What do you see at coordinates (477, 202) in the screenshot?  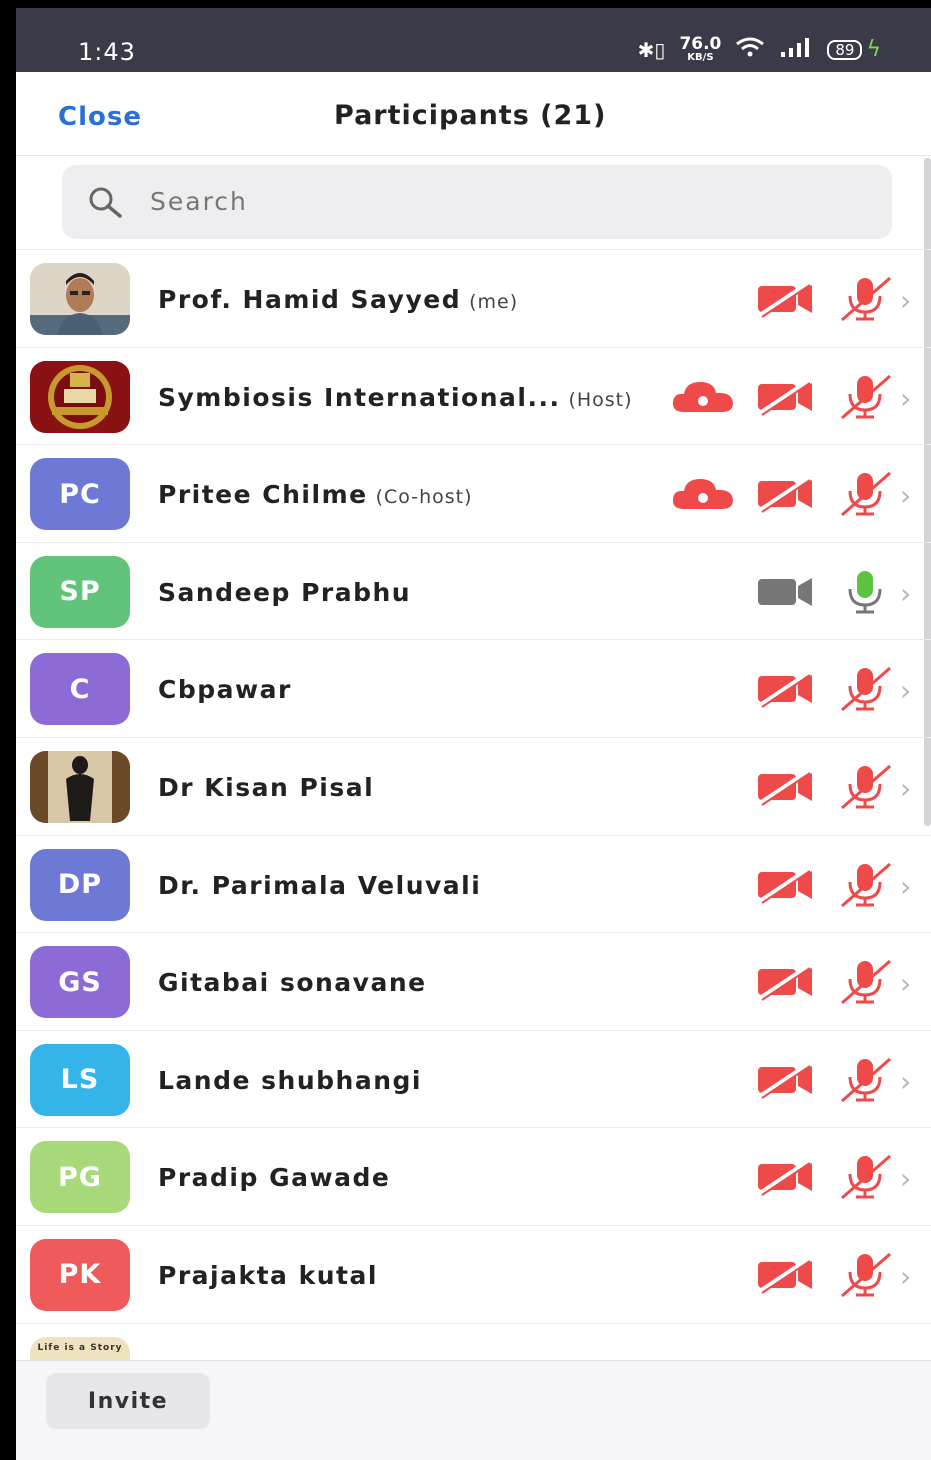 I see `search-input: Search` at bounding box center [477, 202].